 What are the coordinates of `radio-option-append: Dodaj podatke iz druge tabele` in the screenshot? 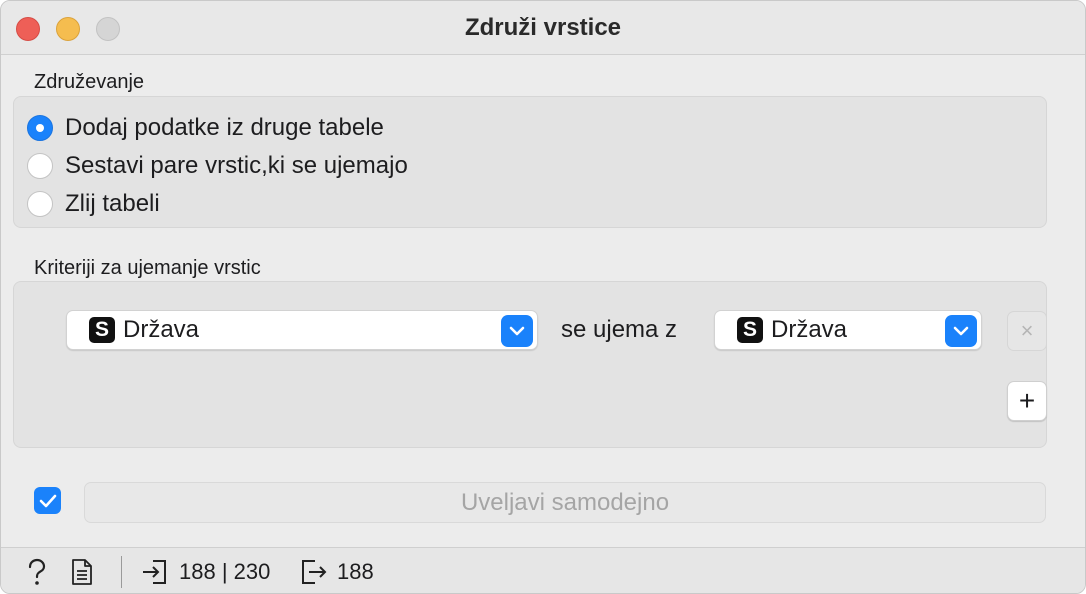 It's located at (205, 128).